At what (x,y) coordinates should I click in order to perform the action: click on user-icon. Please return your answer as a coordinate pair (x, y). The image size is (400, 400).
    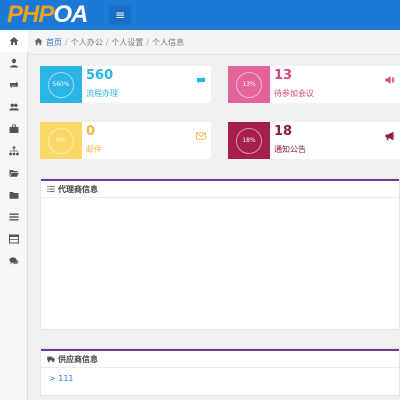
    Looking at the image, I should click on (14, 63).